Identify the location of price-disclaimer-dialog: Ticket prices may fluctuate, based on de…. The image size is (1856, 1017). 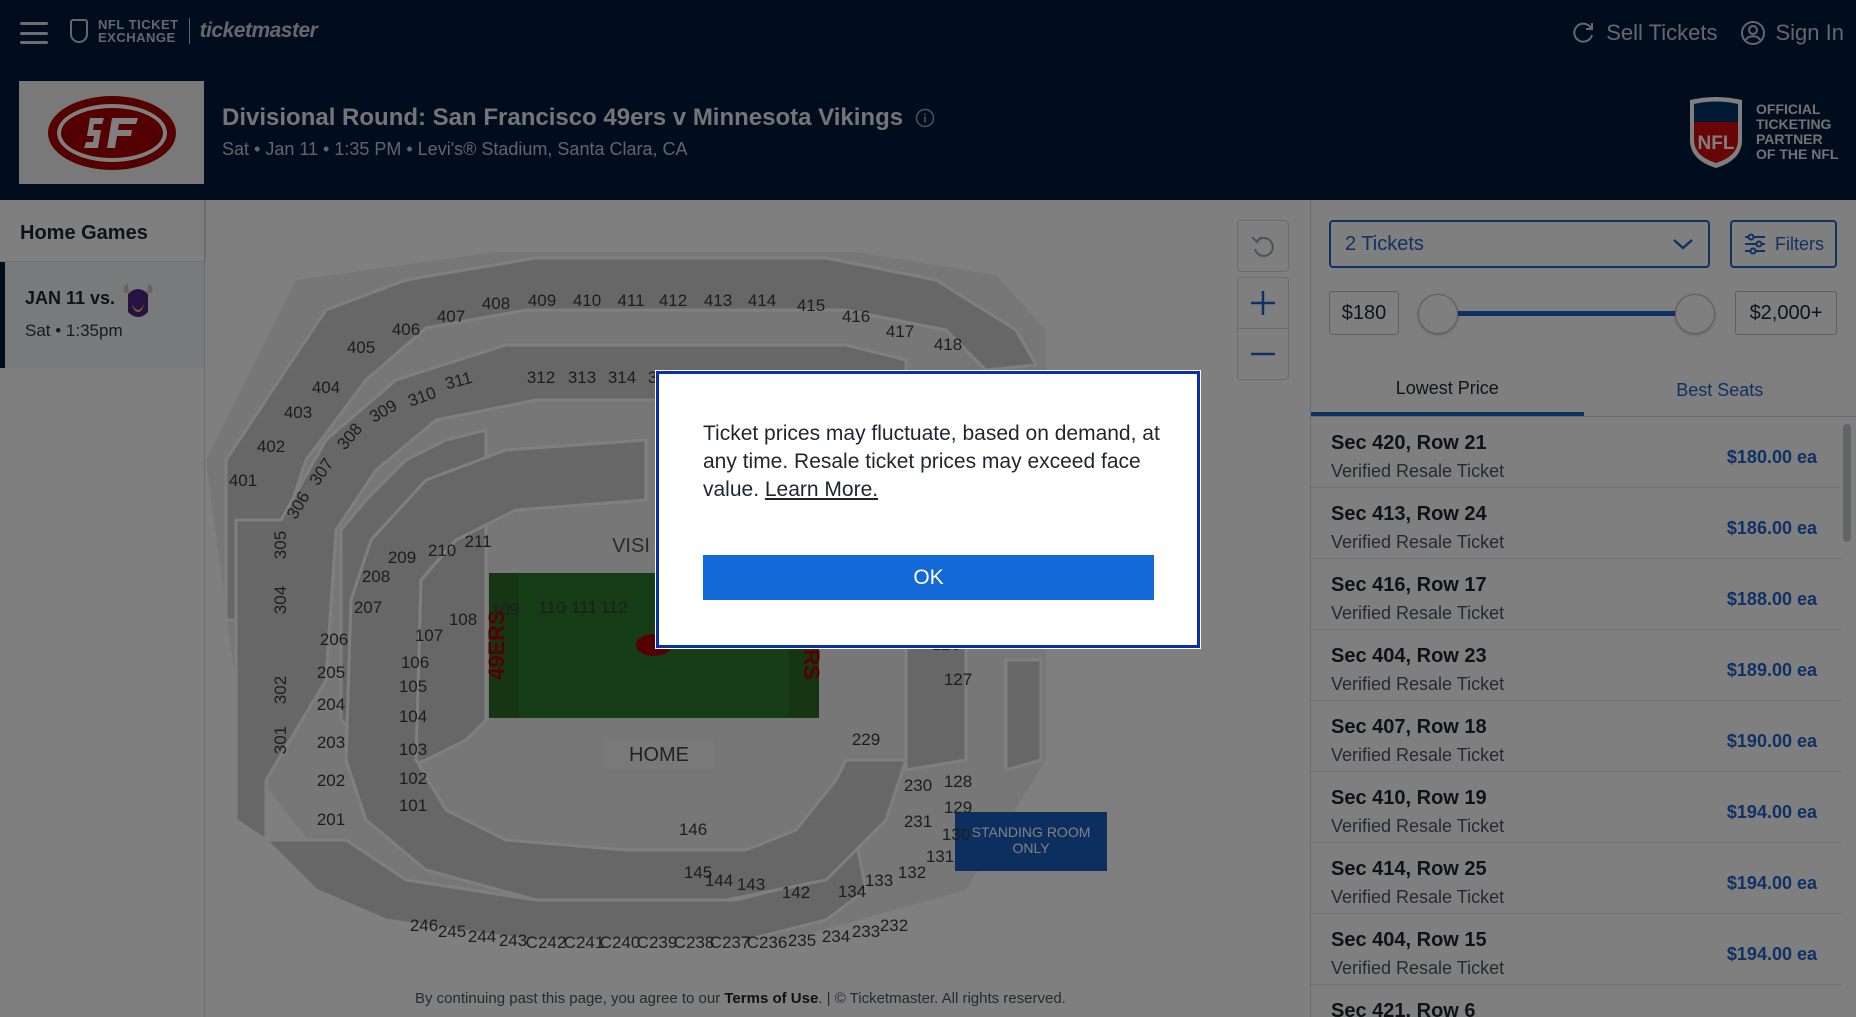
(928, 509).